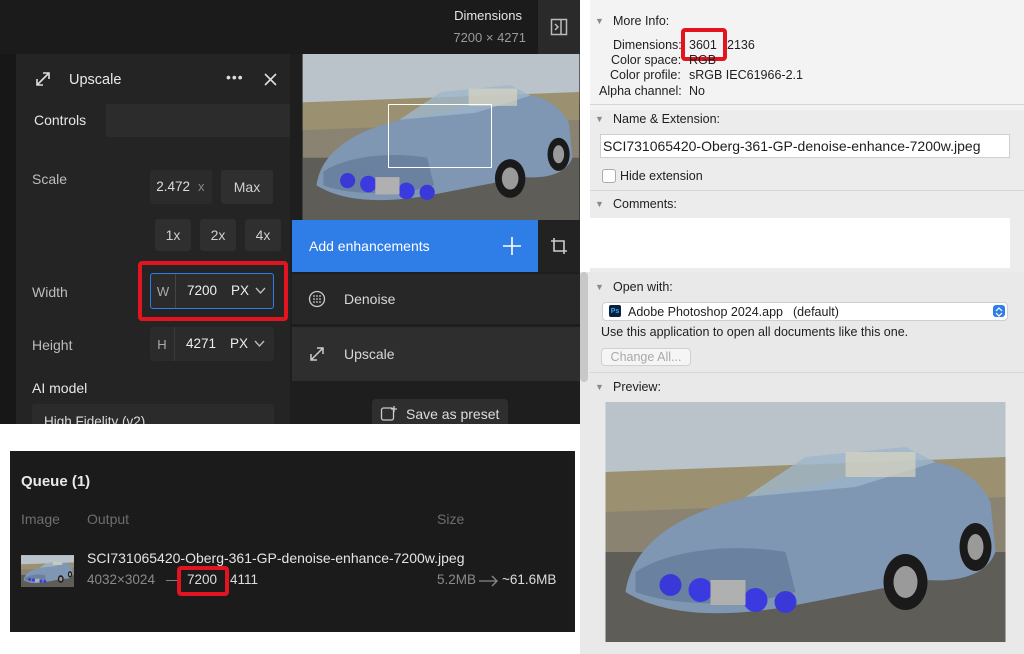 This screenshot has width=1024, height=654. What do you see at coordinates (440, 411) in the screenshot?
I see `save-preset-button: Save as preset` at bounding box center [440, 411].